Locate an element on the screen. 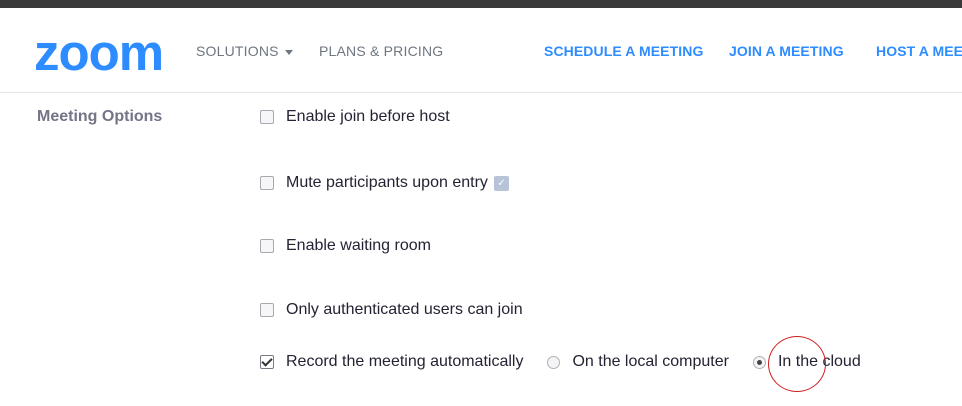  option-label: Record the meeting automatically is located at coordinates (405, 361).